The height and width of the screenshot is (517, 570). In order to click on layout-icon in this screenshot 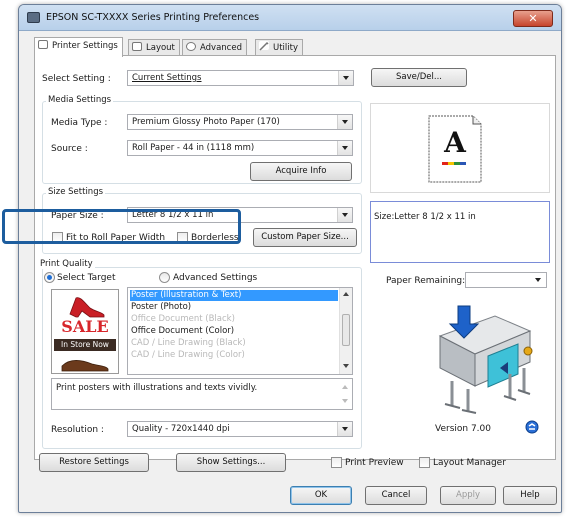, I will do `click(137, 46)`.